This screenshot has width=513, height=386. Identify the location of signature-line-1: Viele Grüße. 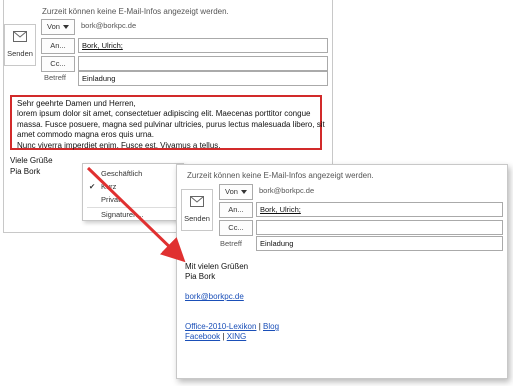
(31, 160).